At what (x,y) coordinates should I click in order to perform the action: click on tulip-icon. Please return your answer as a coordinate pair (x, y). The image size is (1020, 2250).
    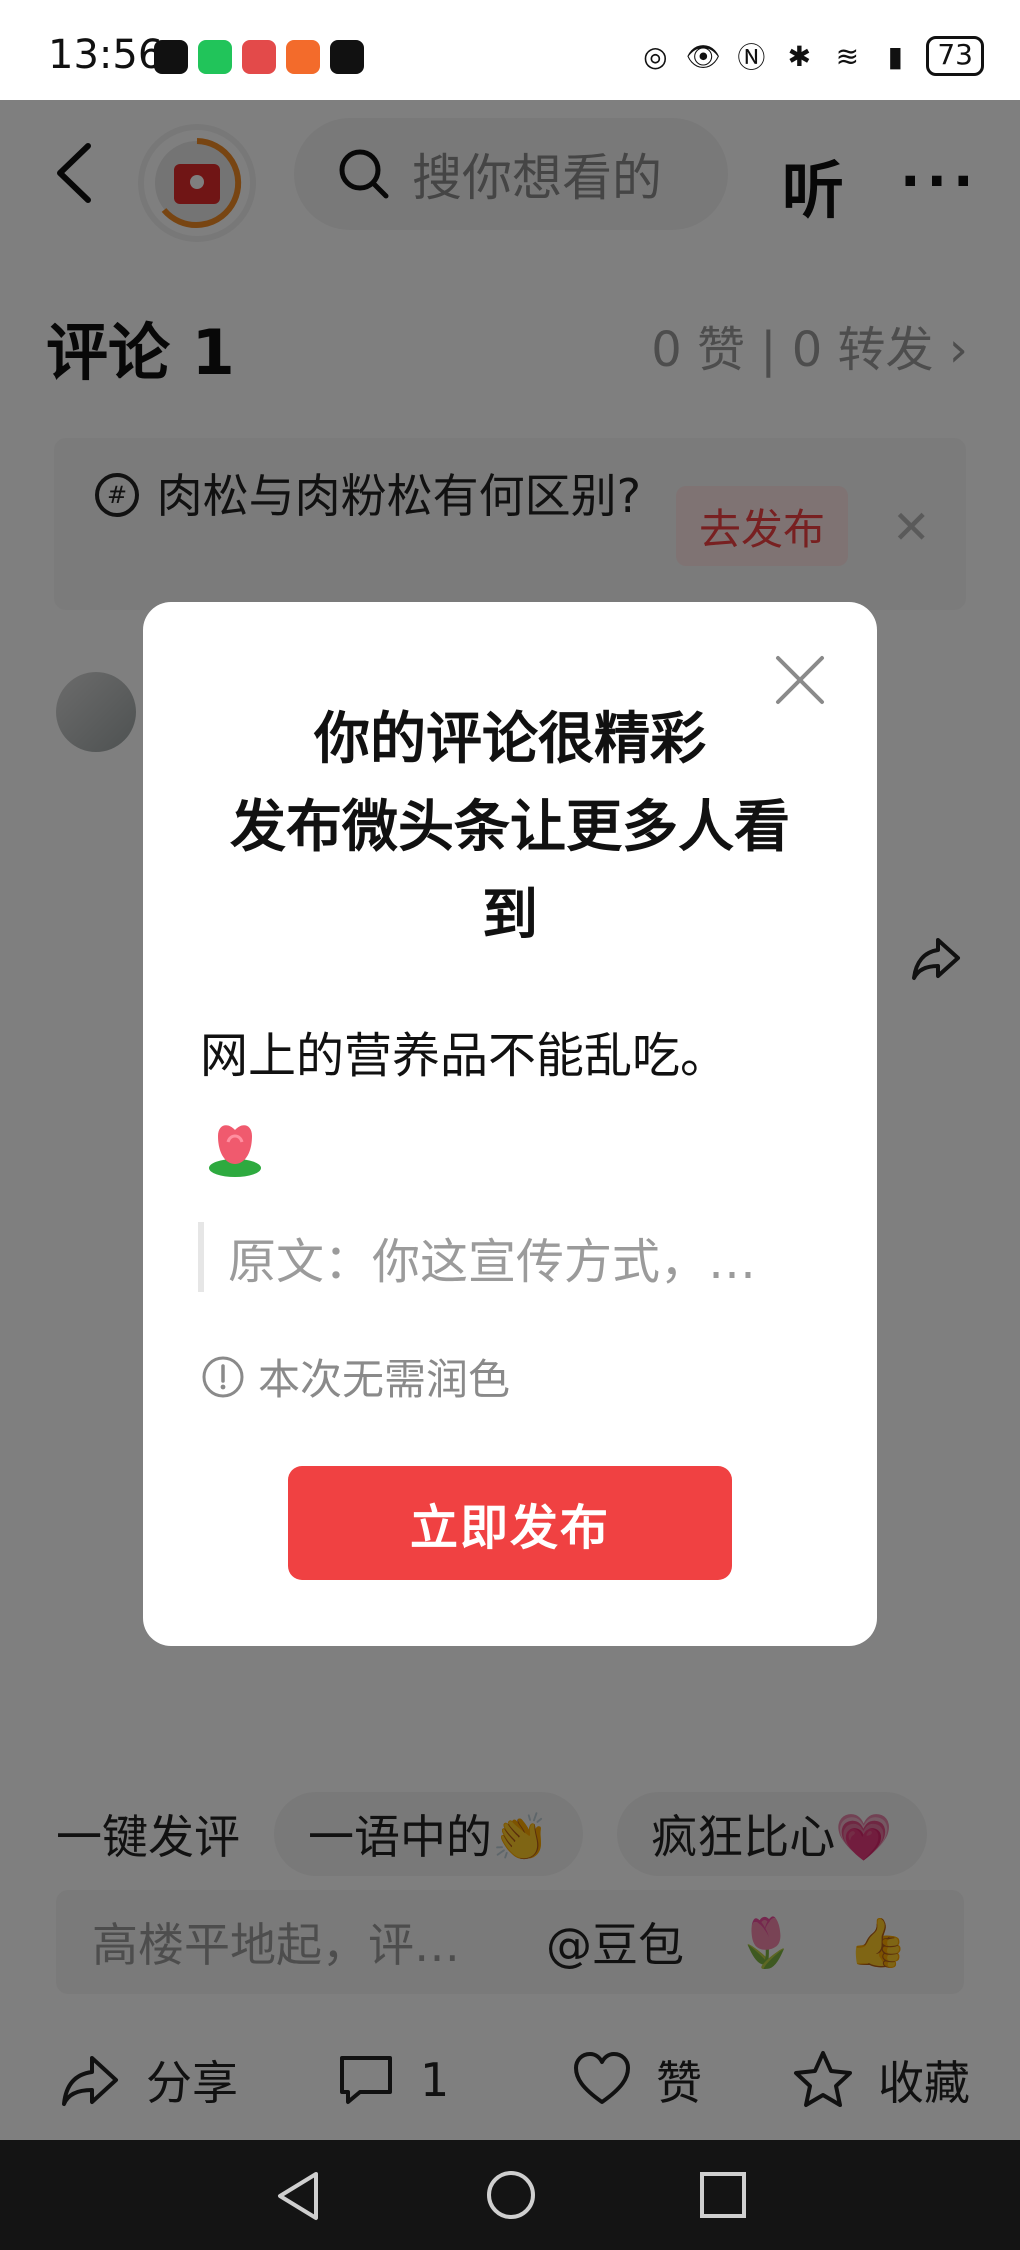
    Looking at the image, I should click on (235, 1151).